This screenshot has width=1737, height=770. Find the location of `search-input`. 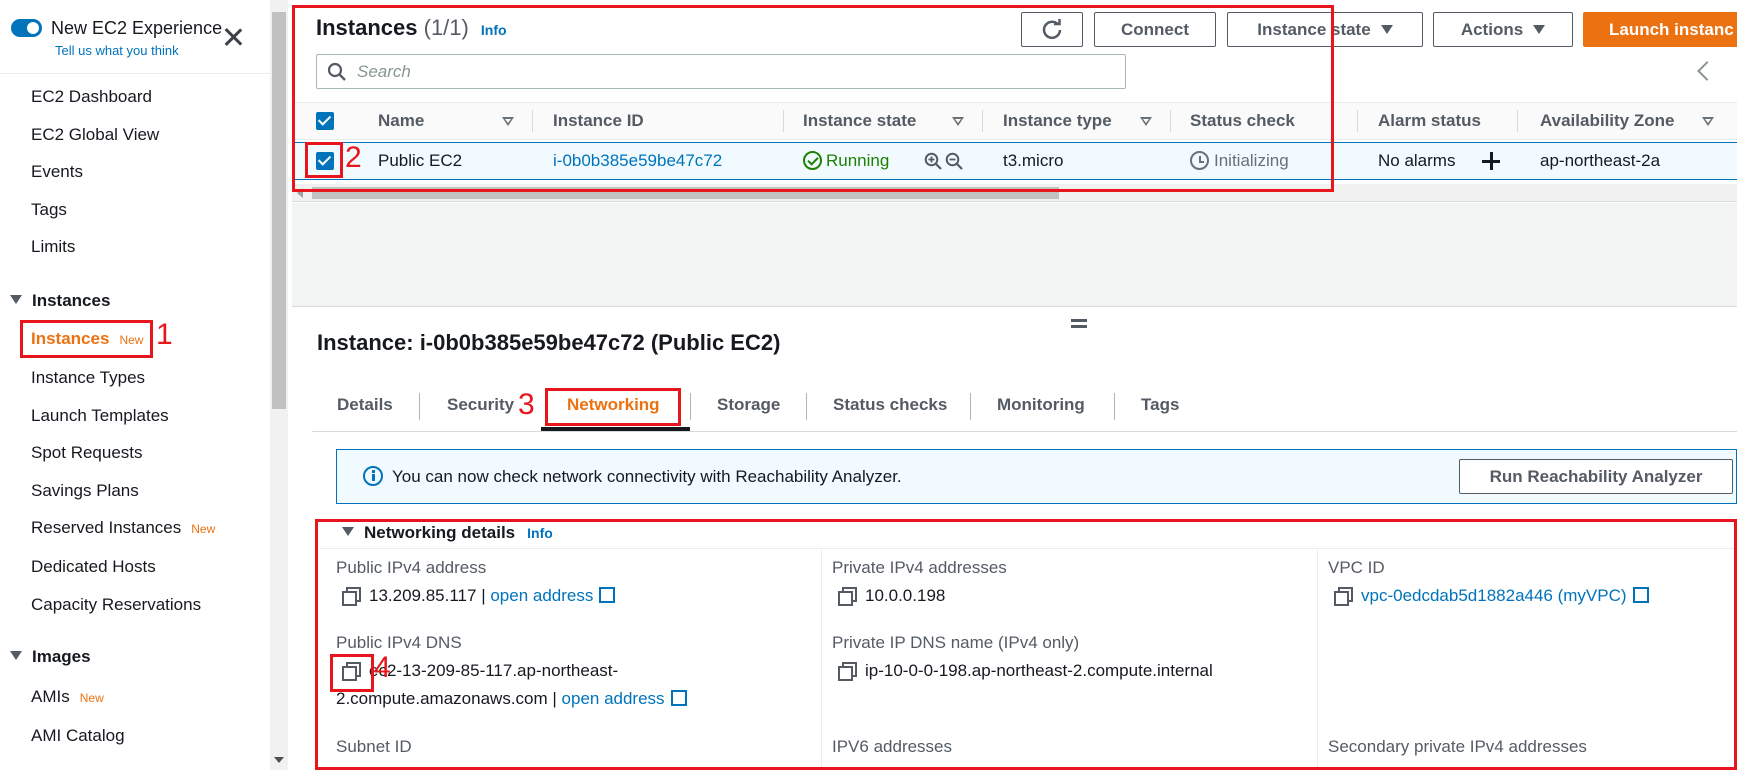

search-input is located at coordinates (727, 72).